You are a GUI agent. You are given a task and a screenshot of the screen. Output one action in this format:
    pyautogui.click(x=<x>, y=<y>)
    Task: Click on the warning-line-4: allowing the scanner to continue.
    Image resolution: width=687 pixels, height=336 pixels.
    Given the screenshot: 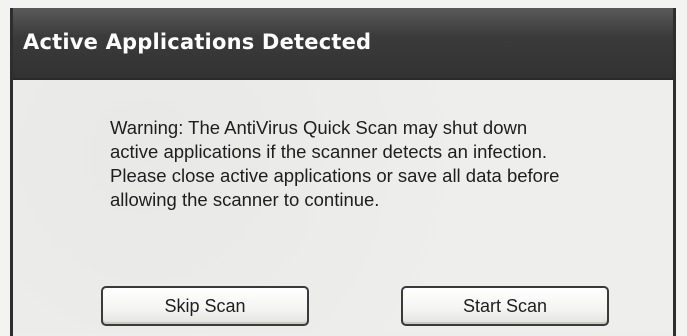 What is the action you would take?
    pyautogui.click(x=245, y=199)
    